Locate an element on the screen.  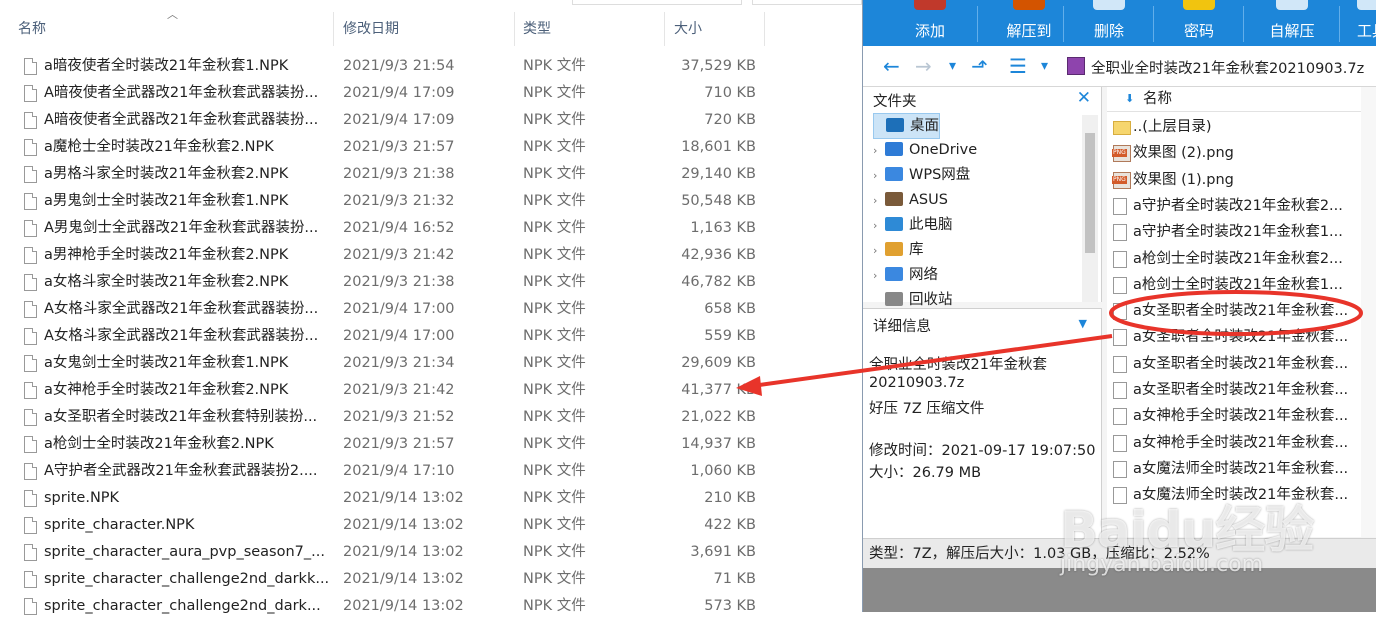
tree-item: › 库 is located at coordinates (898, 250).